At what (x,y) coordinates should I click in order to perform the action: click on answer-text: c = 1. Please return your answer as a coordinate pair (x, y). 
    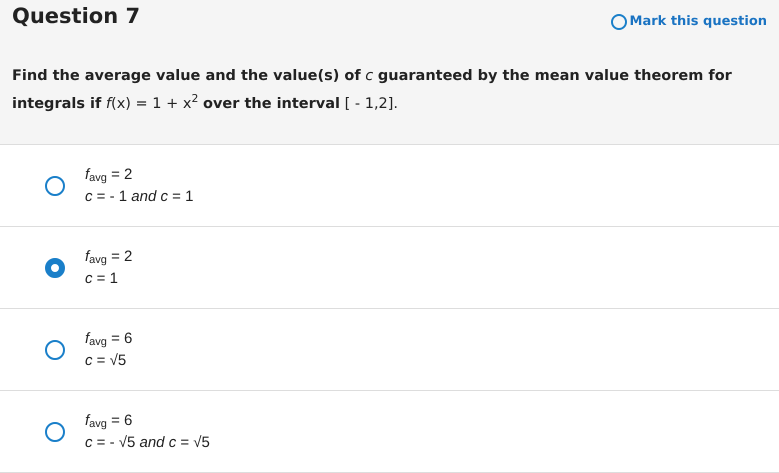
    Looking at the image, I should click on (102, 278).